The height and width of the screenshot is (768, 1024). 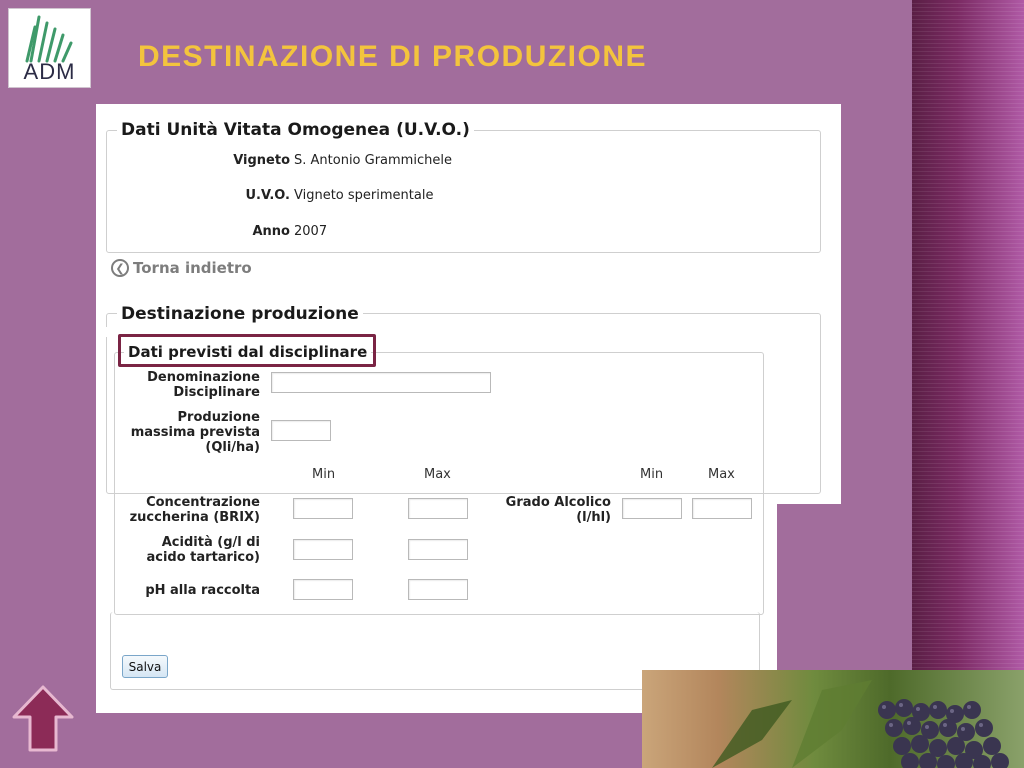 I want to click on acidita-max-input, so click(x=438, y=549).